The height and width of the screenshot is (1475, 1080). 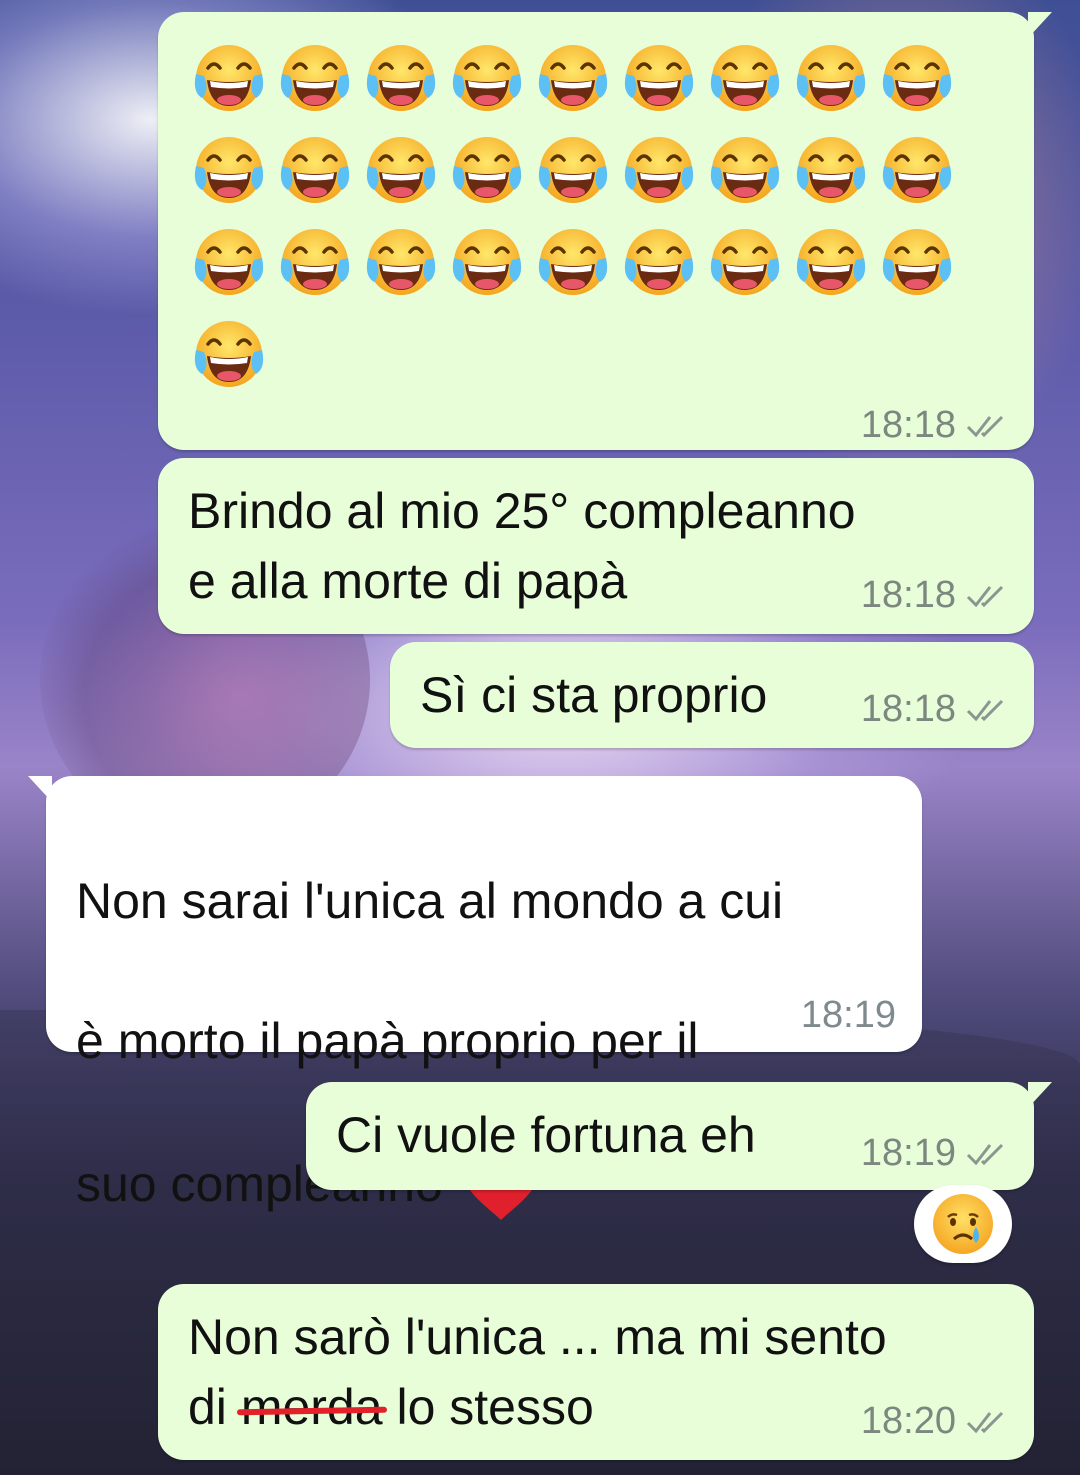 I want to click on message-line: Non sarò l'unica ... ma mi sento, so click(x=537, y=1337).